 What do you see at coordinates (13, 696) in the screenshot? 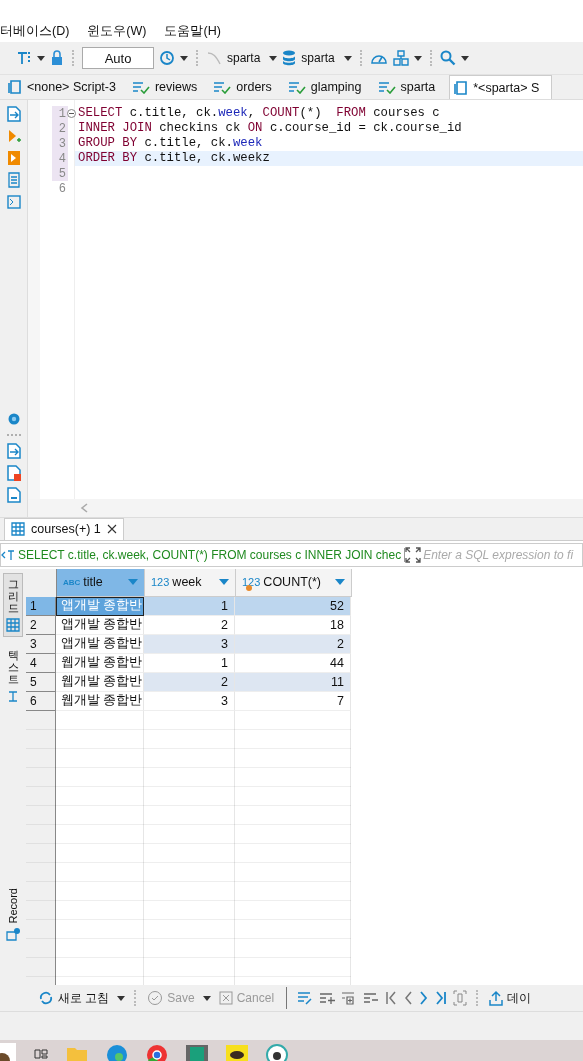
I see `text-icon` at bounding box center [13, 696].